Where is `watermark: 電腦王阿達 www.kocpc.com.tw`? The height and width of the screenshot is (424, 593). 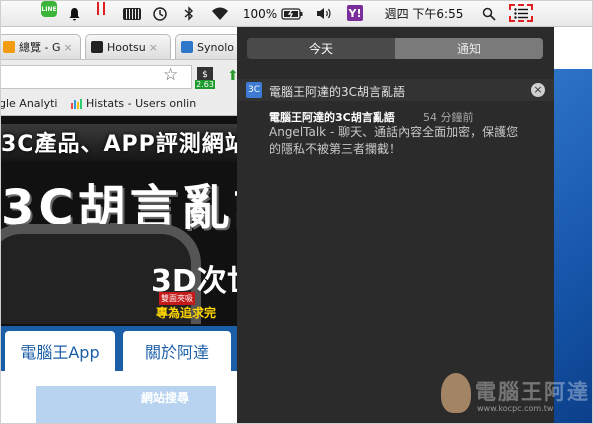
watermark: 電腦王阿達 www.kocpc.com.tw is located at coordinates (516, 398).